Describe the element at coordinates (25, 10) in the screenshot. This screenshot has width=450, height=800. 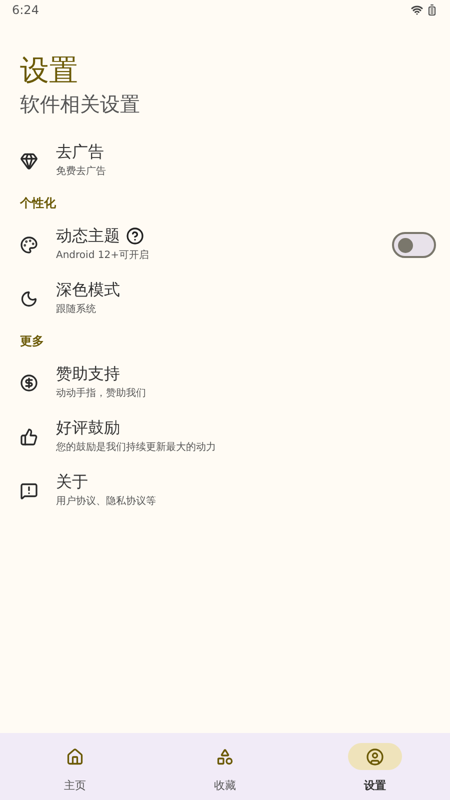
I see `status-time: 6:24` at that location.